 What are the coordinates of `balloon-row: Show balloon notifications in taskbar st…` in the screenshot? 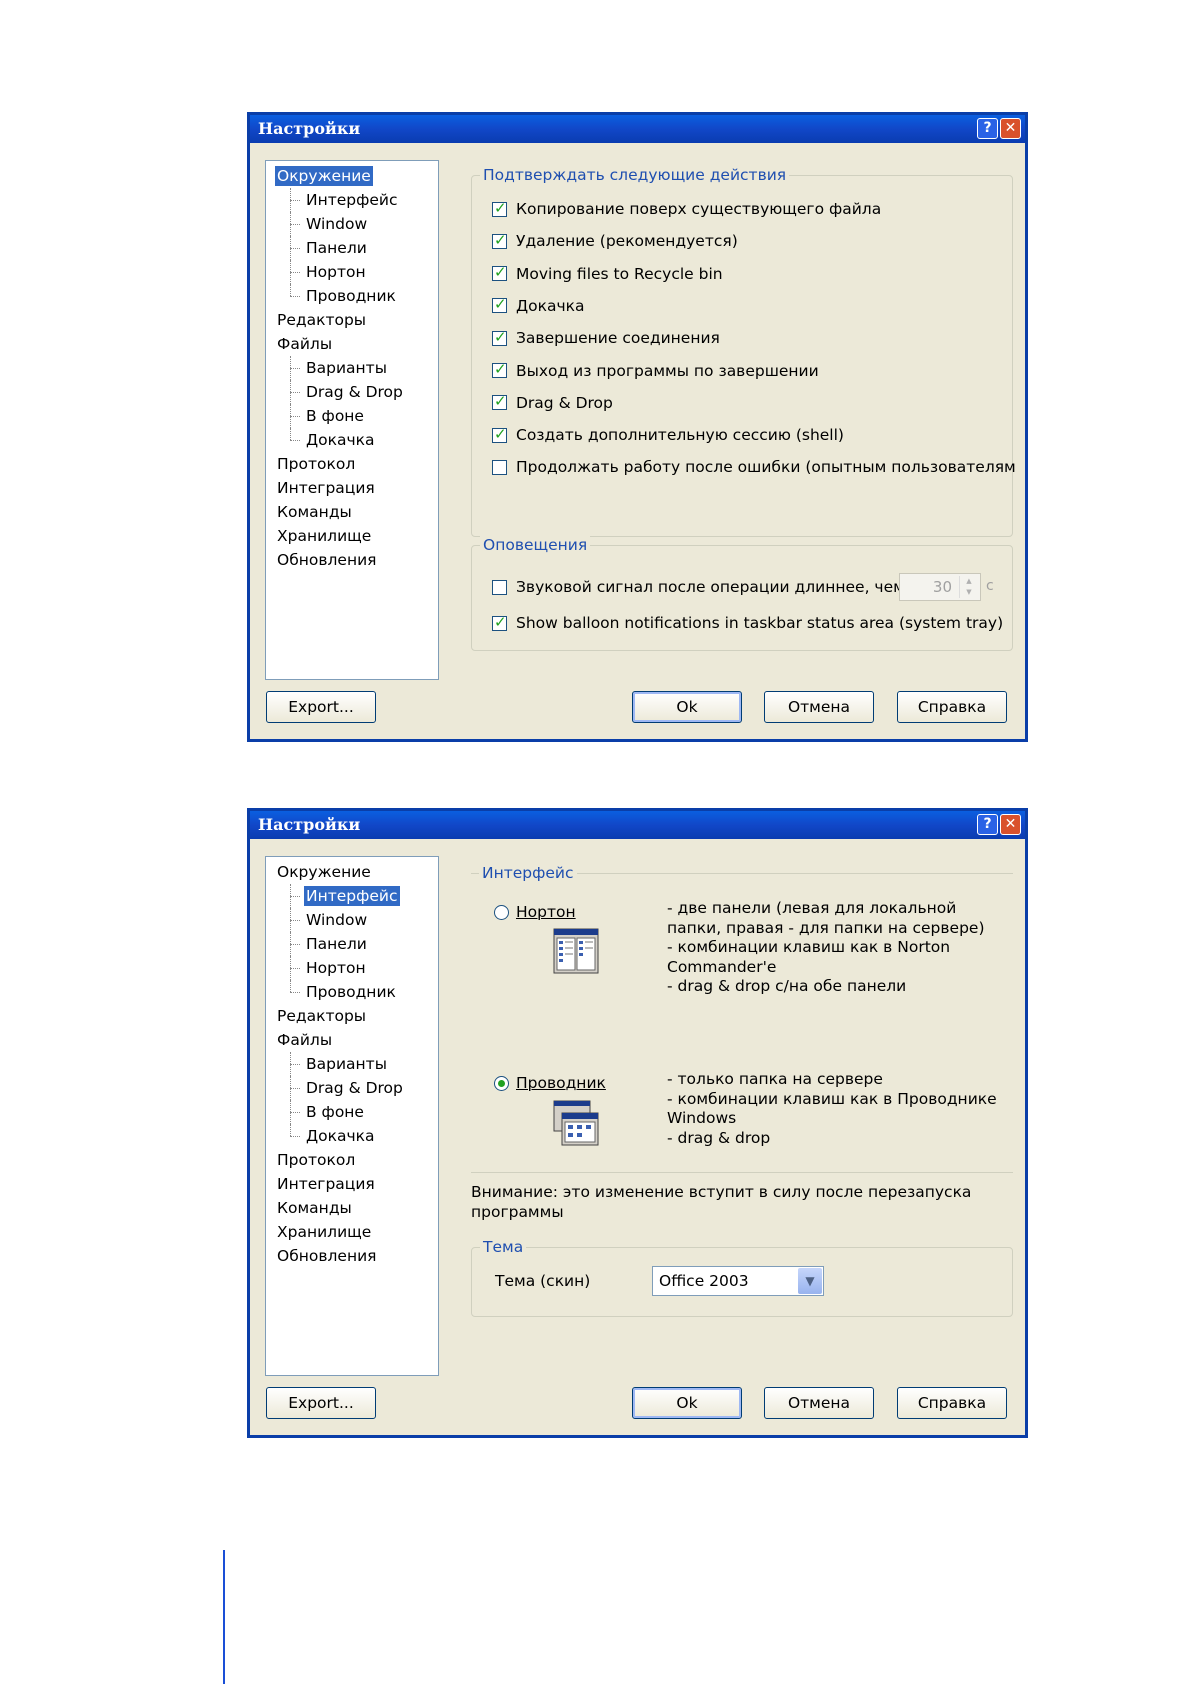 It's located at (747, 623).